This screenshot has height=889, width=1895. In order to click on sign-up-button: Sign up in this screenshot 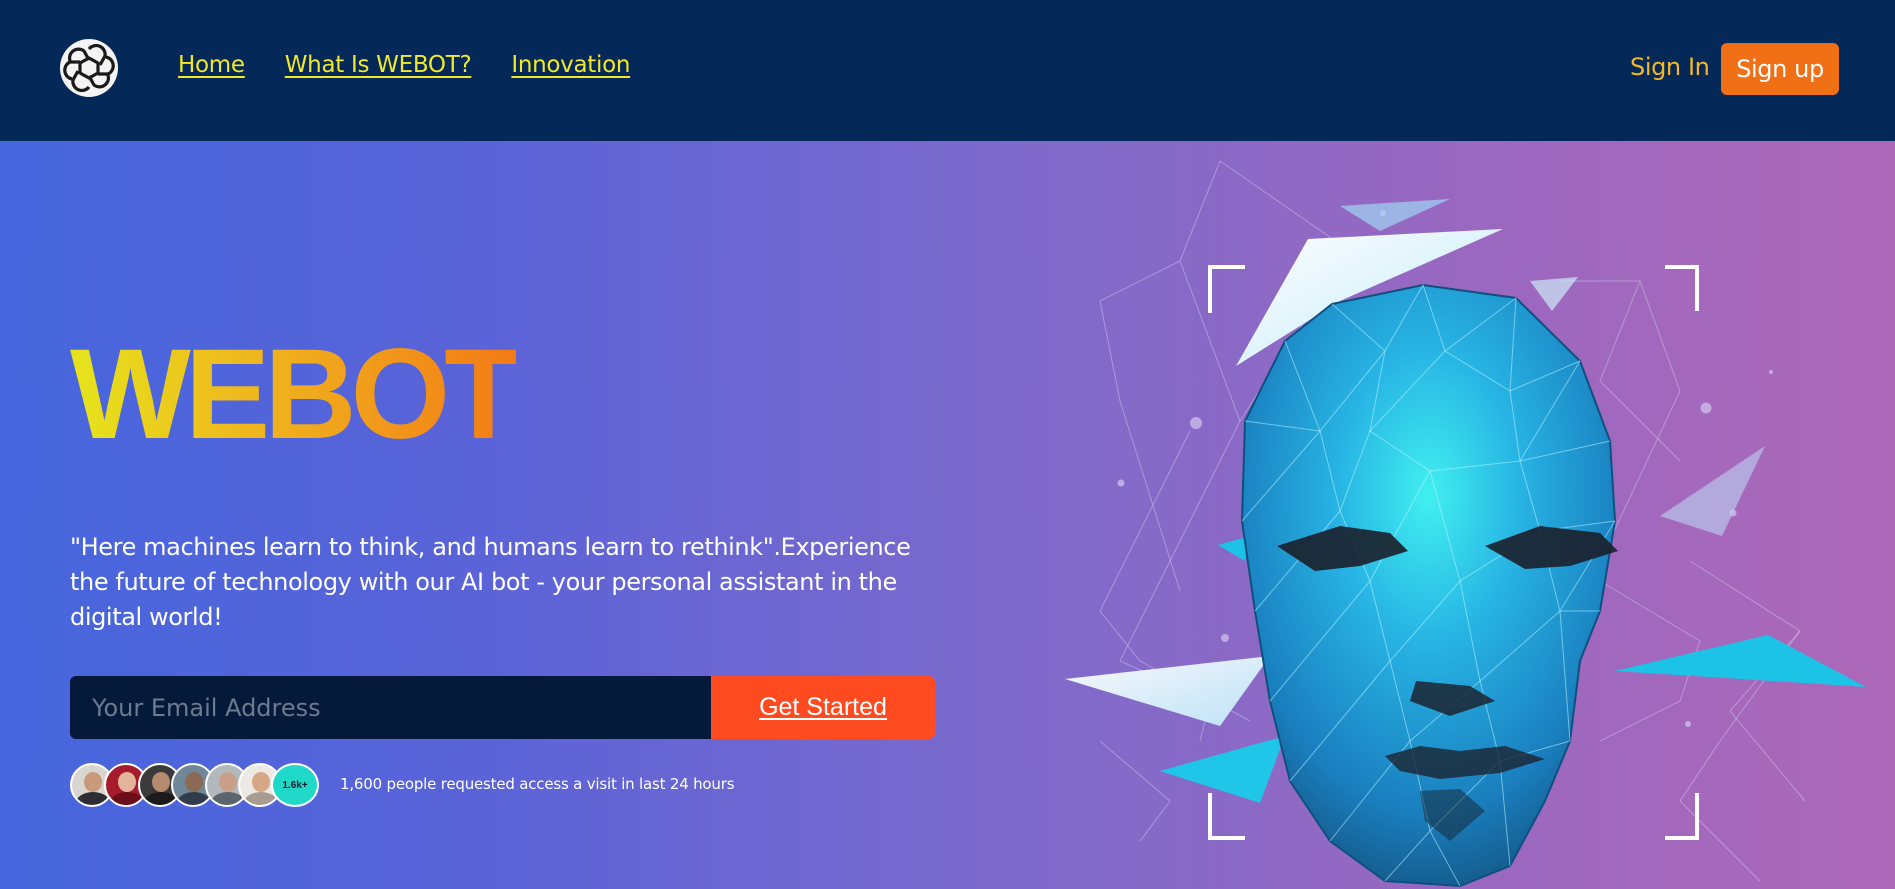, I will do `click(1780, 69)`.